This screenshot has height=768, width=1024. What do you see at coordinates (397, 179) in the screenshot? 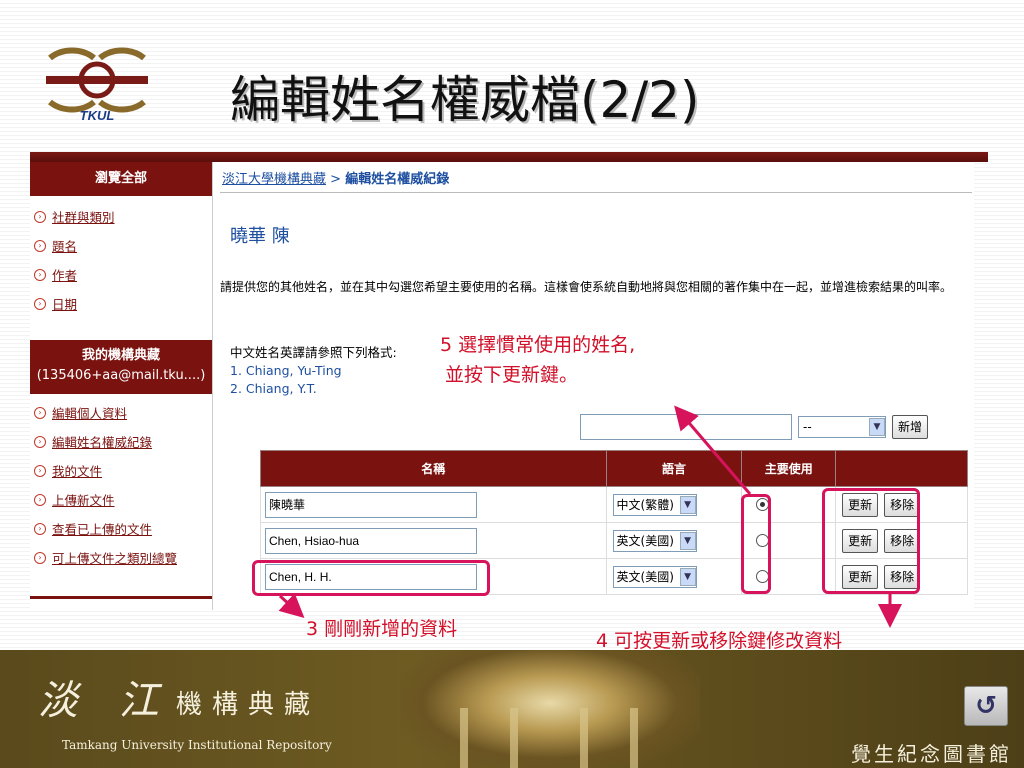
I see `breadcrumb-current: 編輯姓名權威紀錄` at bounding box center [397, 179].